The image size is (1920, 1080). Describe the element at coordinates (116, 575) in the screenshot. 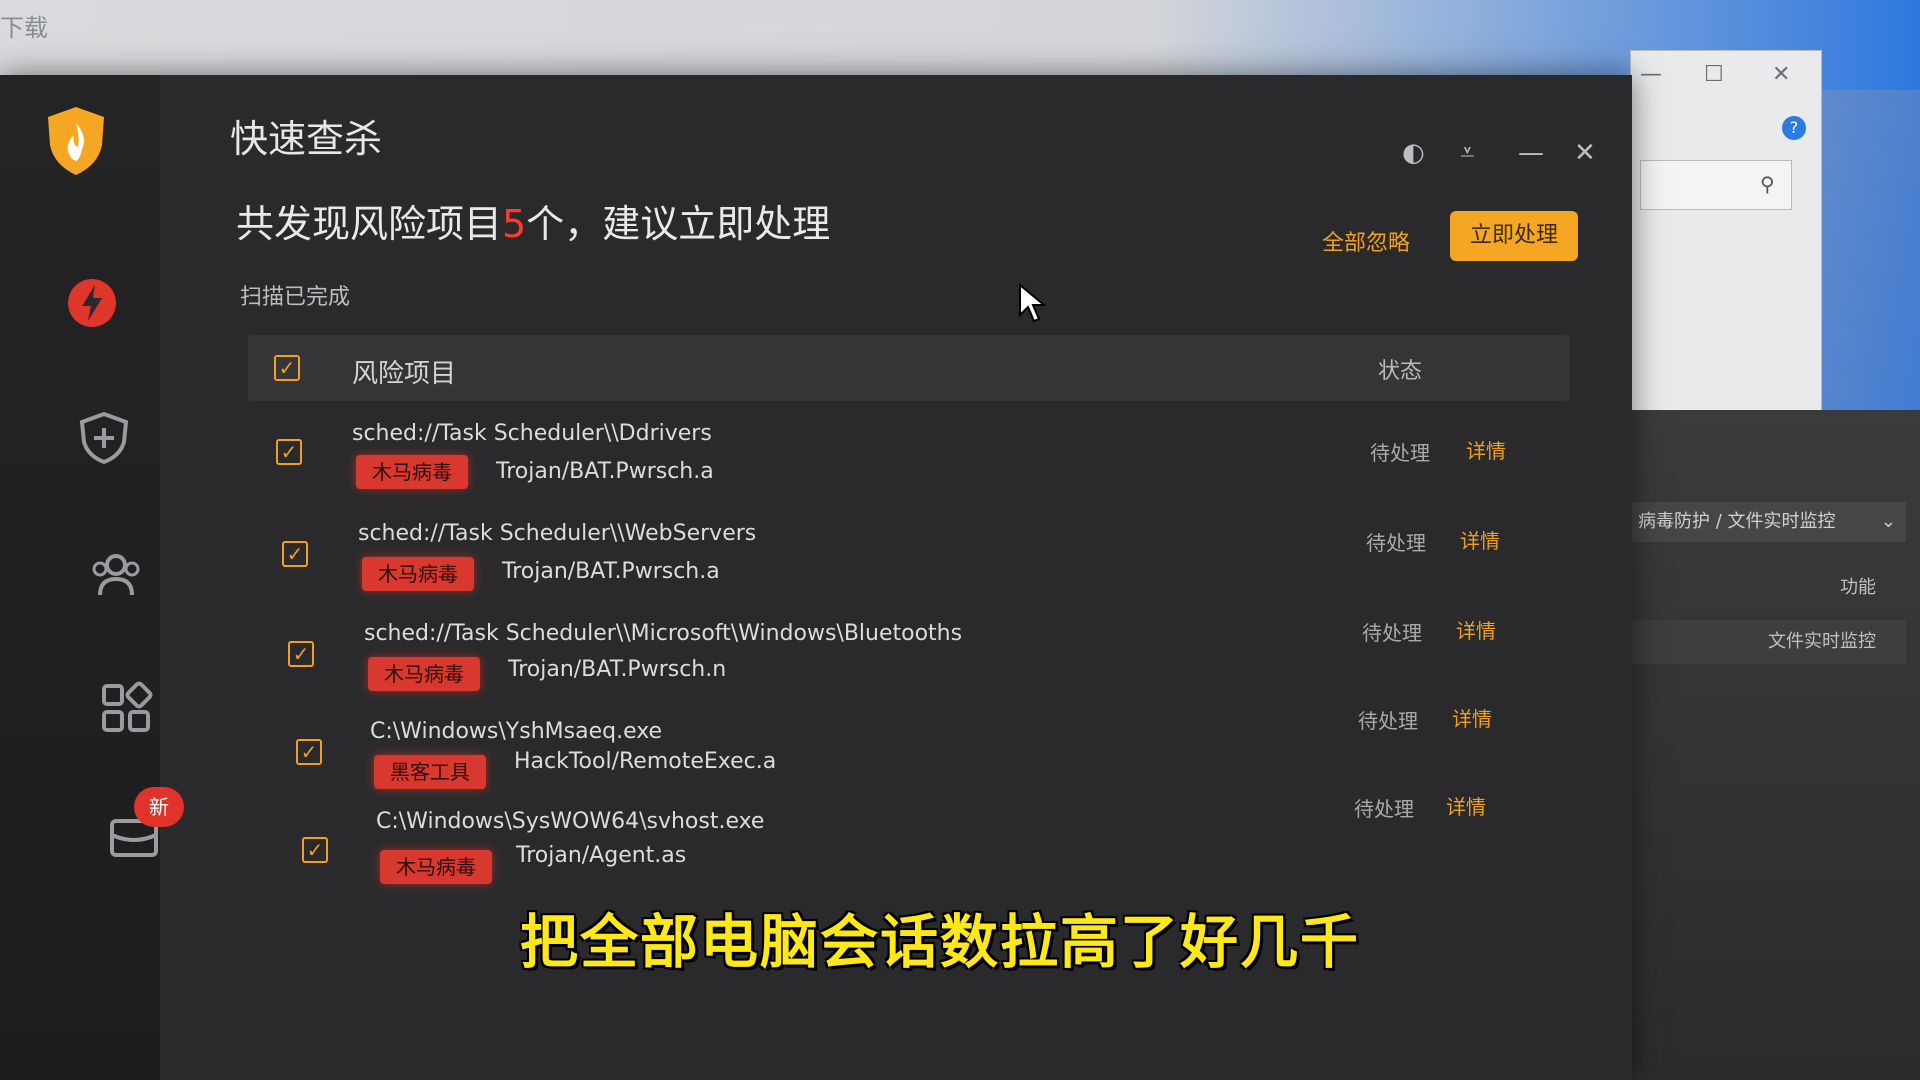

I see `users-nav-icon` at that location.